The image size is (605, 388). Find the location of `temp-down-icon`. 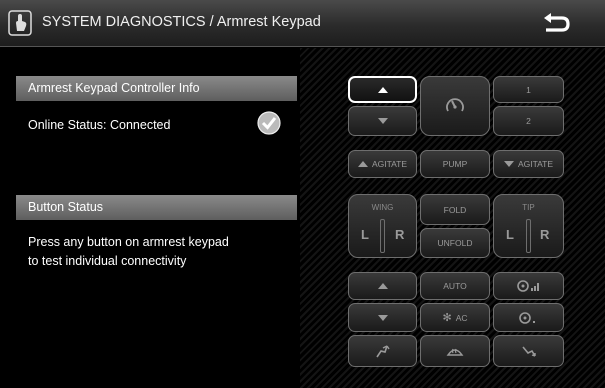

temp-down-icon is located at coordinates (382, 317).